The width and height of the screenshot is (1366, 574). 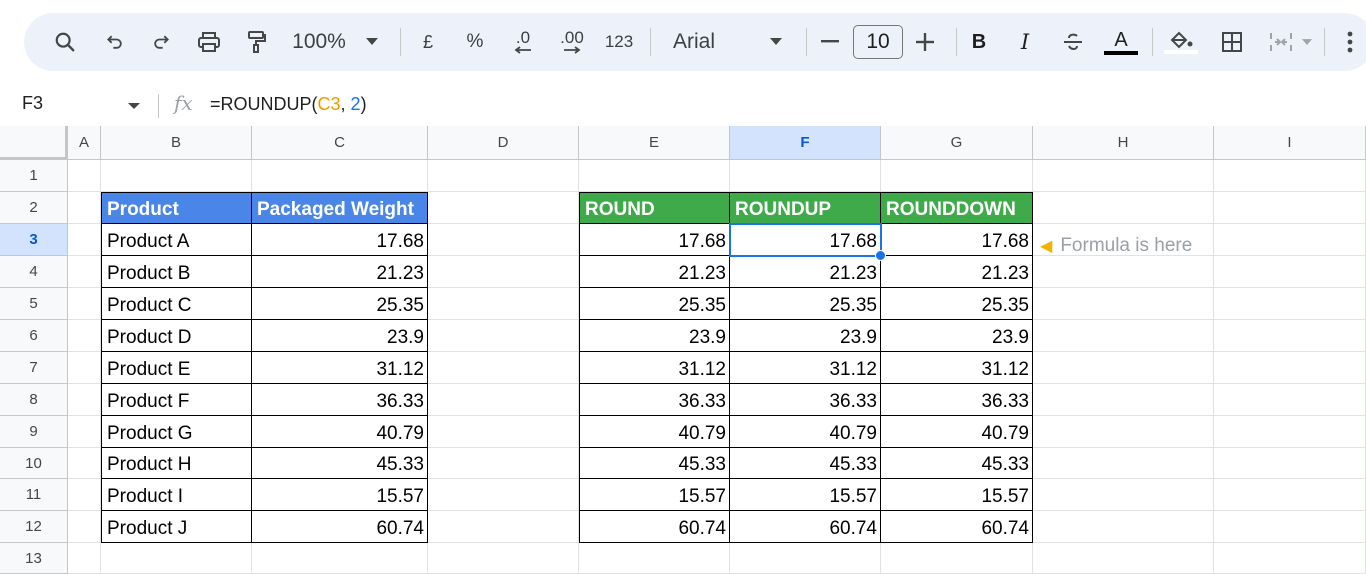 What do you see at coordinates (830, 42) in the screenshot?
I see `decrease-font-size-icon` at bounding box center [830, 42].